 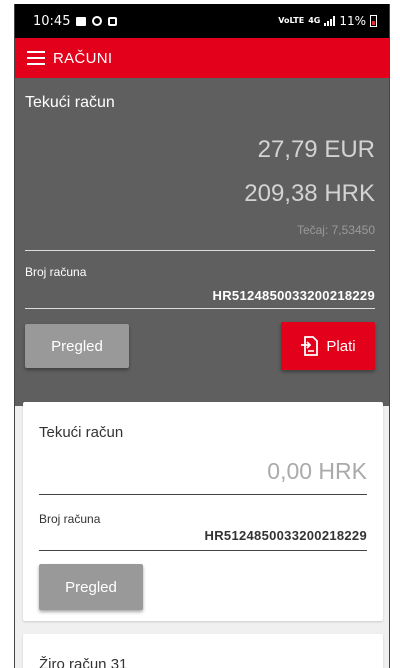 What do you see at coordinates (81, 21) in the screenshot?
I see `gallery-notification-icon` at bounding box center [81, 21].